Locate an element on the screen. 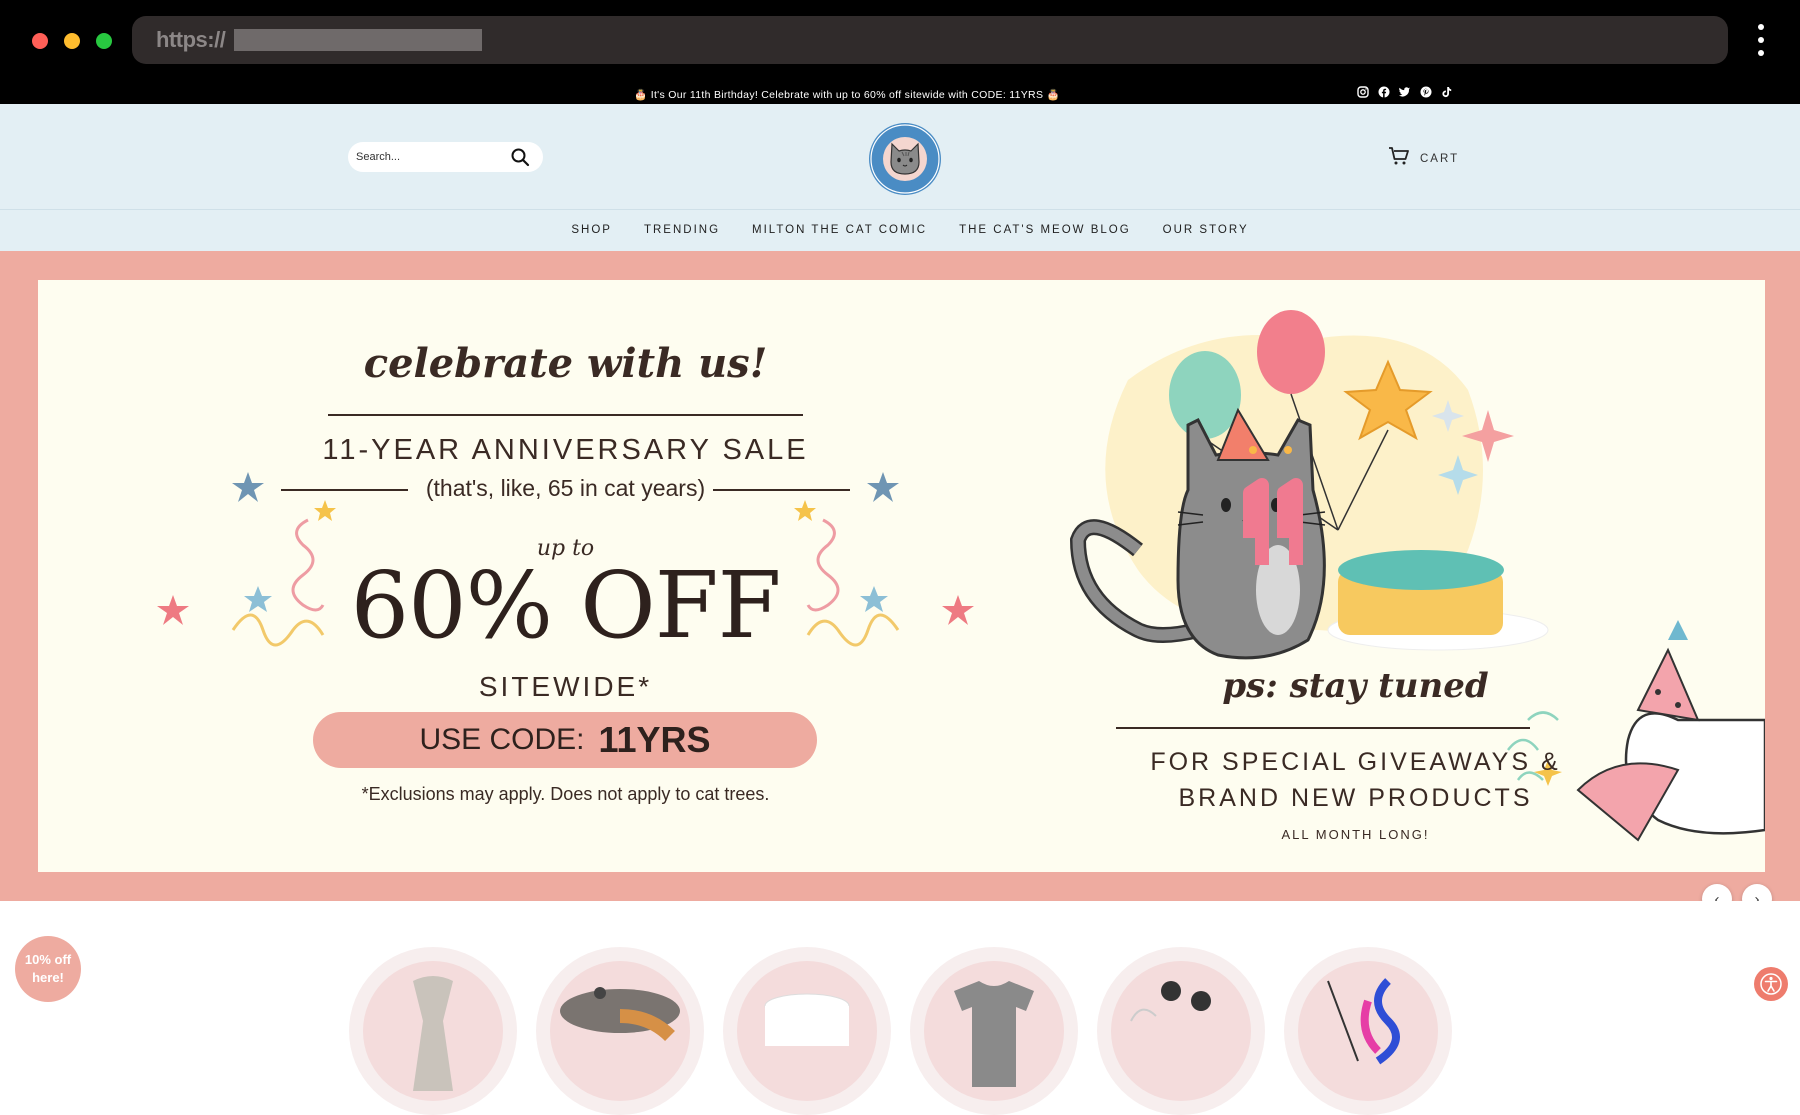 This screenshot has width=1800, height=1115. search-box is located at coordinates (445, 157).